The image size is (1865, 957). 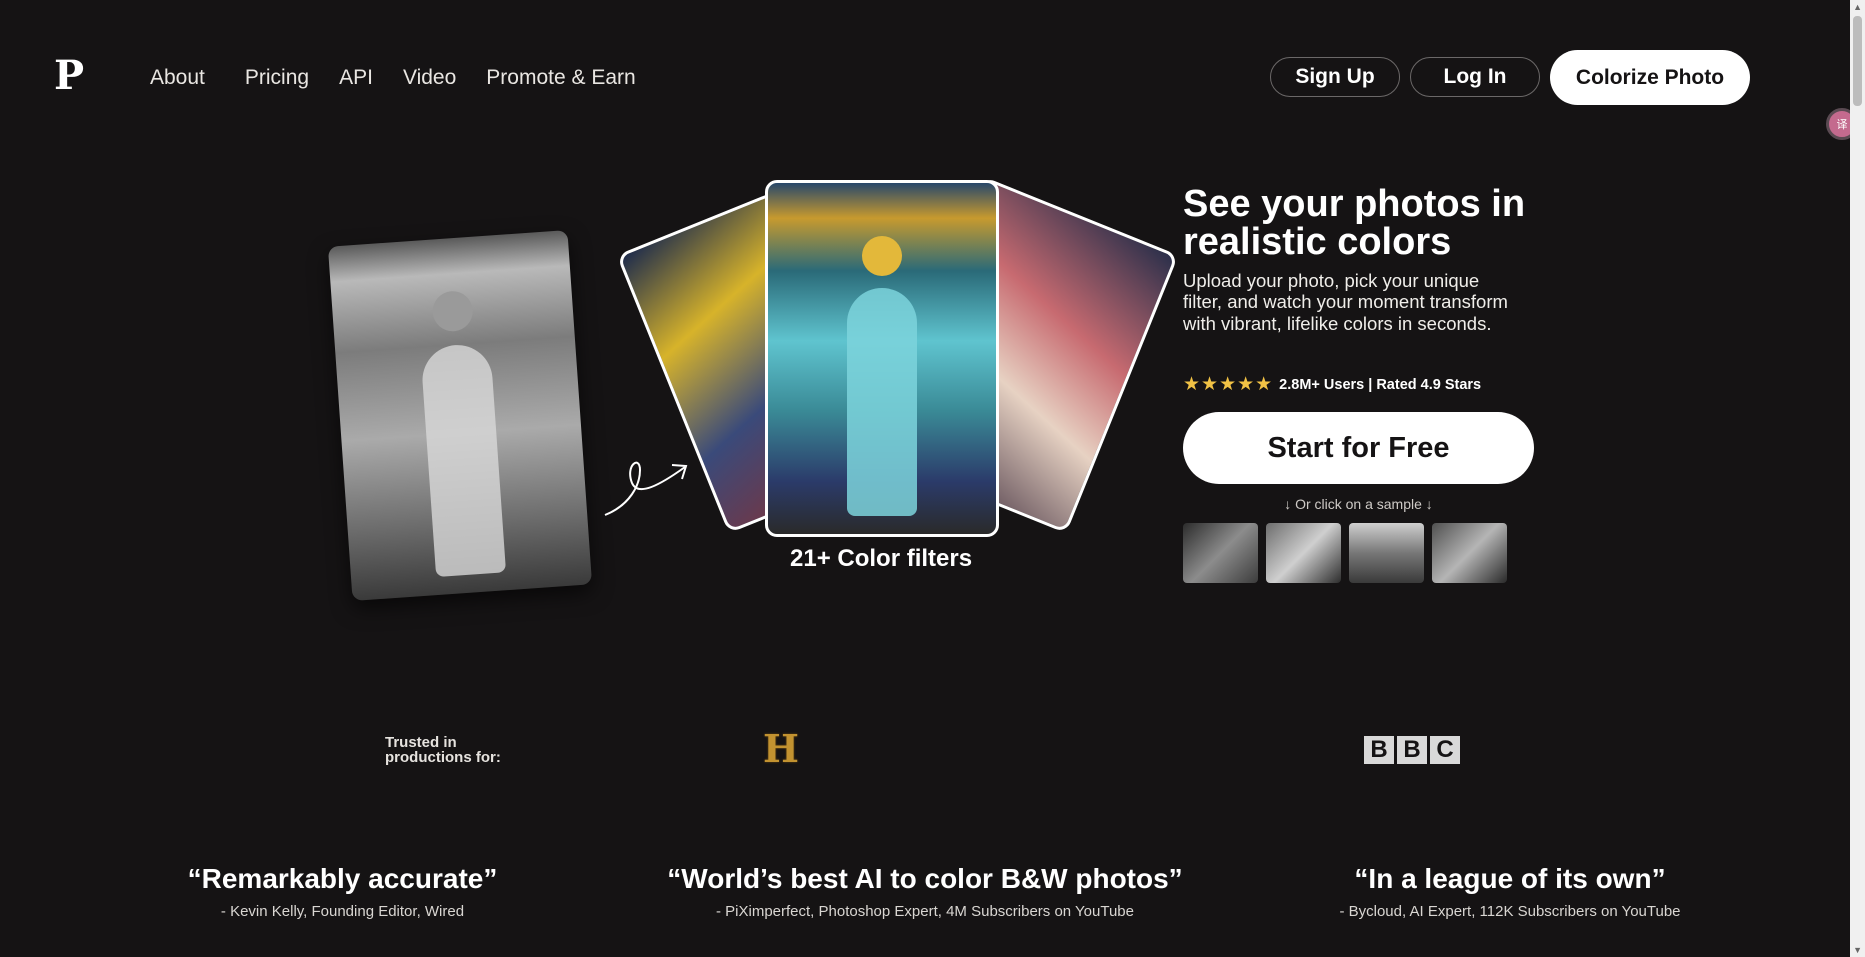 I want to click on nav-pricing: Pricing, so click(x=277, y=78).